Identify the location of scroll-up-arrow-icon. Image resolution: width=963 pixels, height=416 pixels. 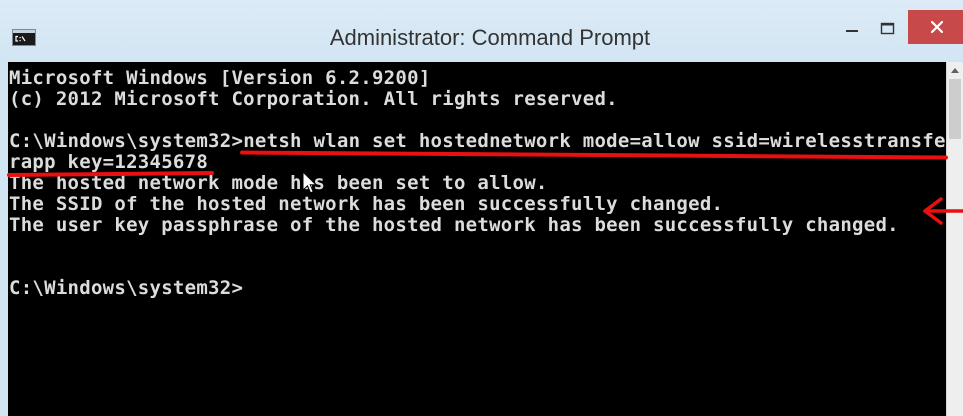
(955, 70).